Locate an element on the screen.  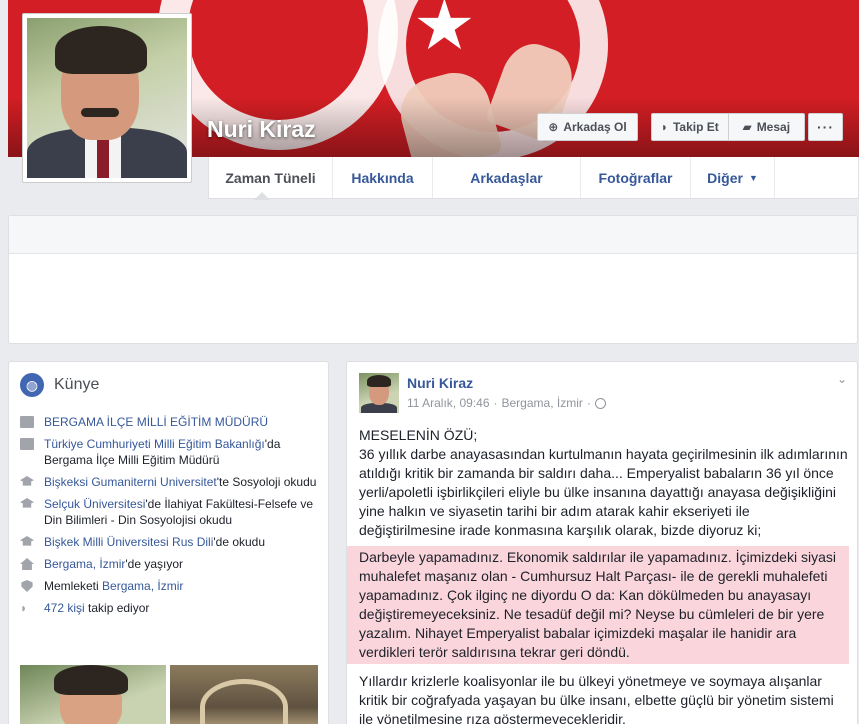
add-friend-button: ⊕ Arkadaş Ol is located at coordinates (587, 127).